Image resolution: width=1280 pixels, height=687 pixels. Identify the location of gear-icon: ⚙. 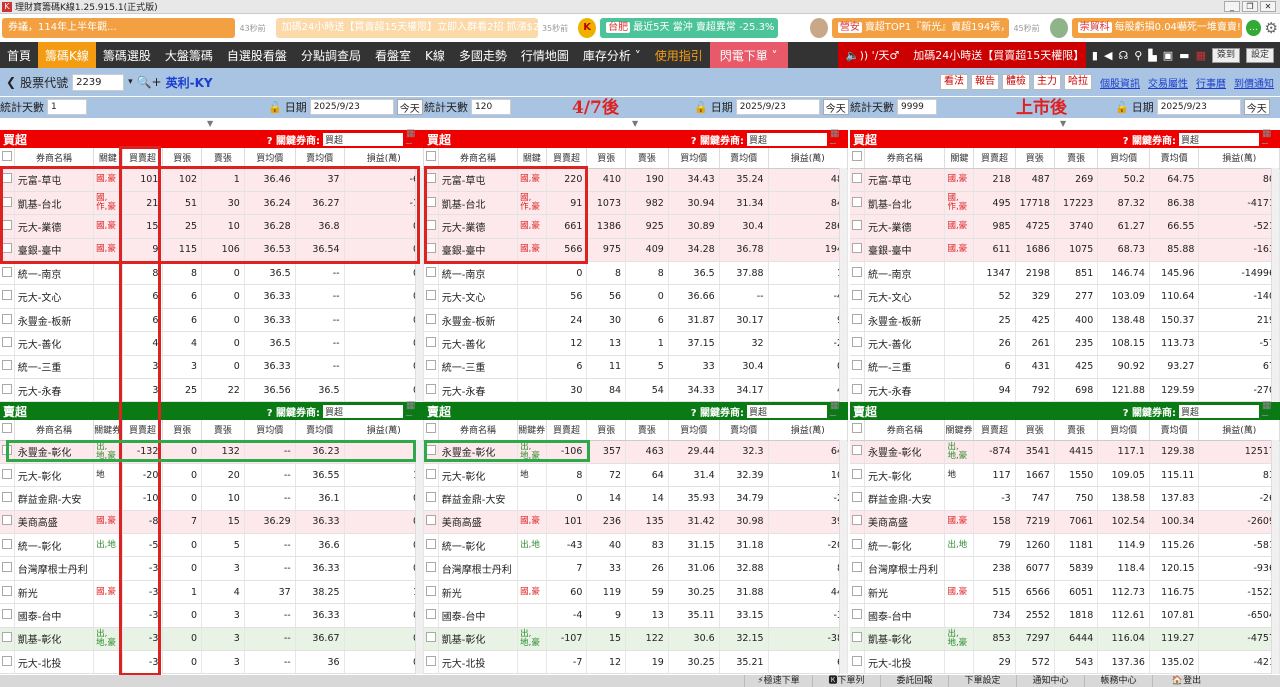
(1271, 28).